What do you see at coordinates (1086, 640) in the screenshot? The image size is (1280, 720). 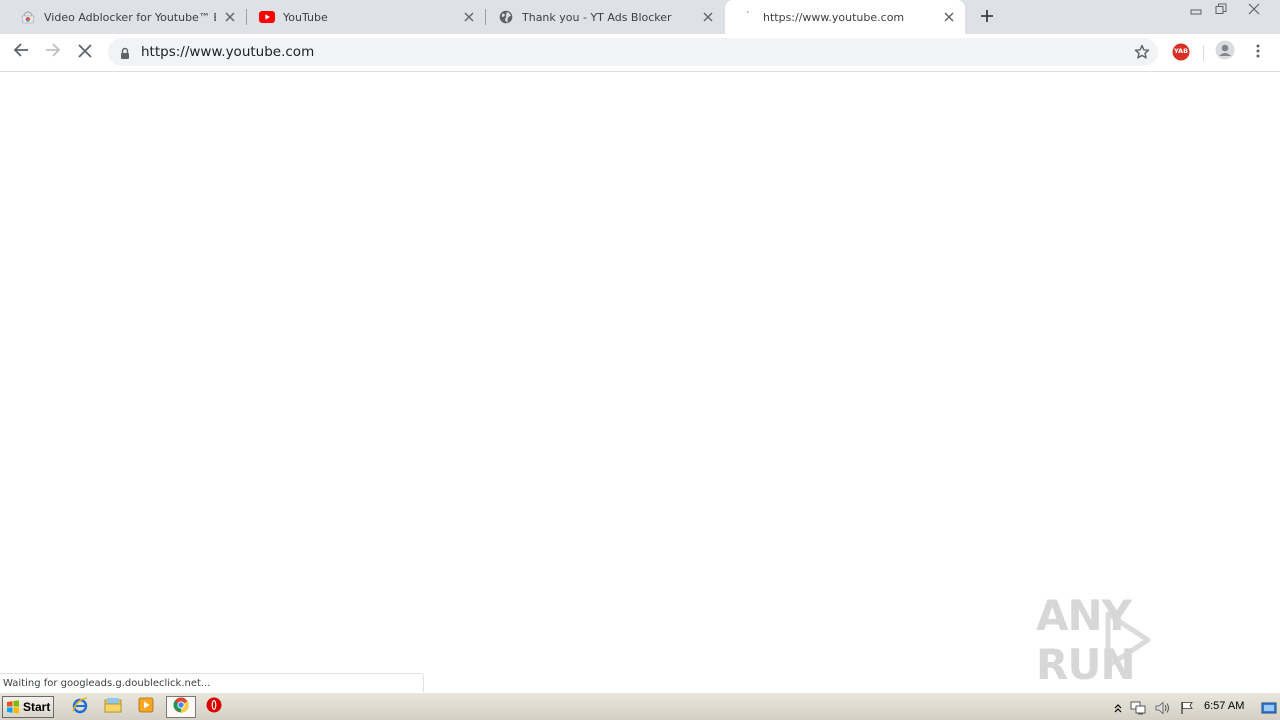 I see `watermark-text: ANY RUN` at bounding box center [1086, 640].